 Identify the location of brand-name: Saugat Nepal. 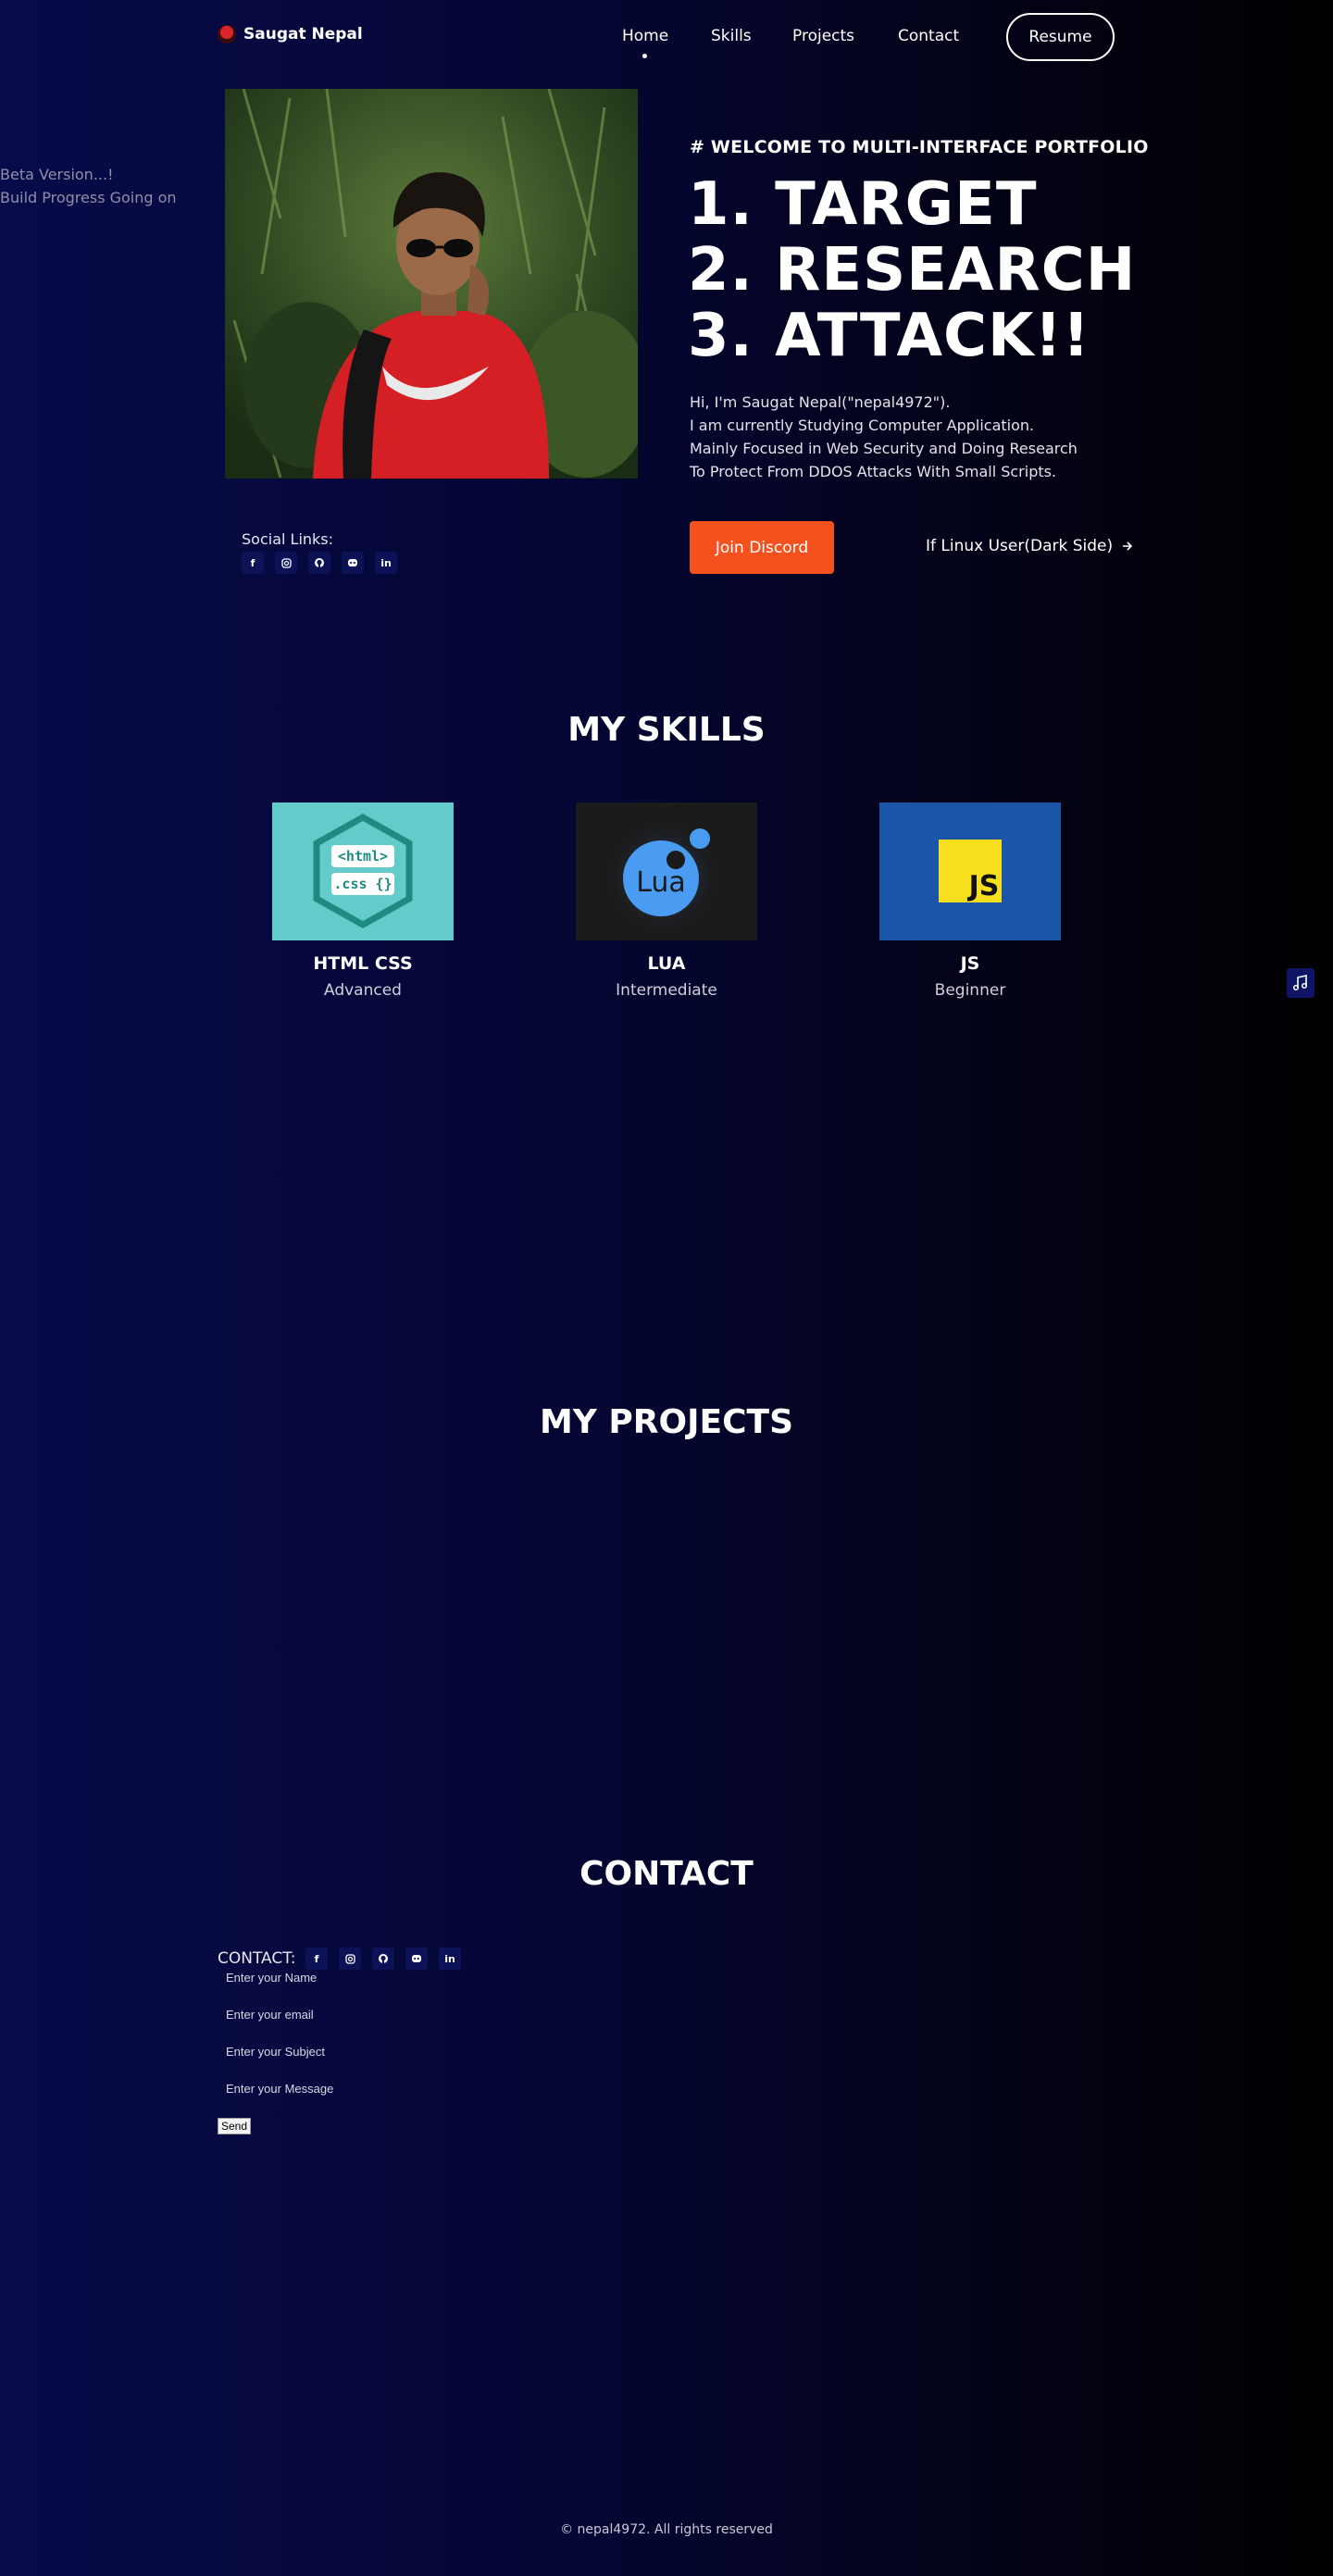
(303, 34).